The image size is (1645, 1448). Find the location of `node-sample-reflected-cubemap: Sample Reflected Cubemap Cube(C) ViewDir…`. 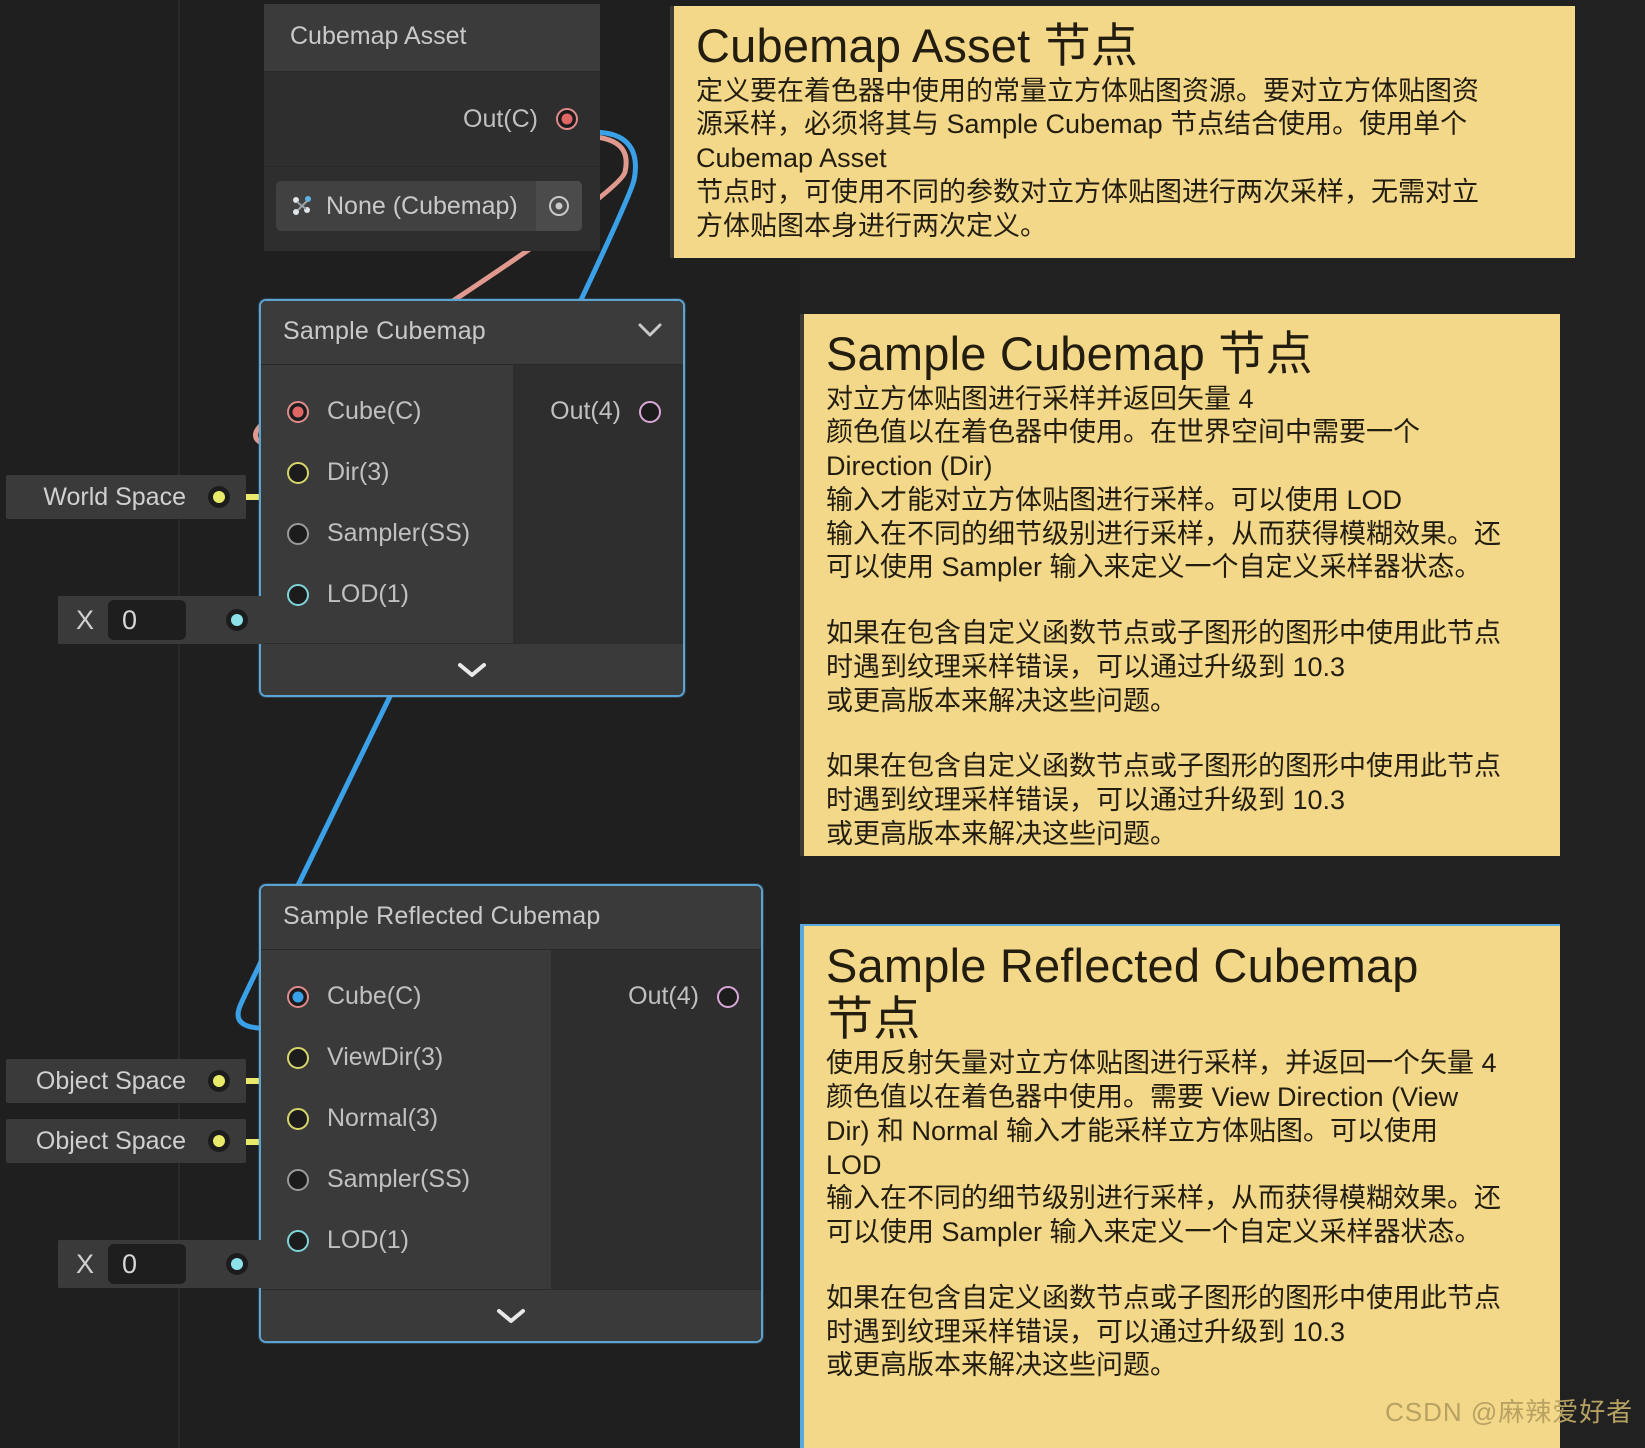

node-sample-reflected-cubemap: Sample Reflected Cubemap Cube(C) ViewDir… is located at coordinates (511, 1113).